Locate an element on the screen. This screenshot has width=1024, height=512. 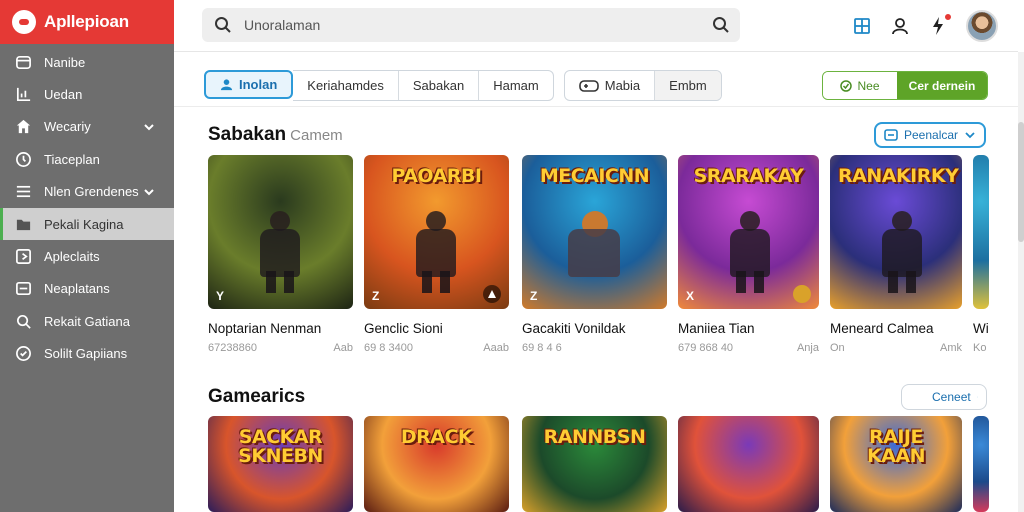
game-card: DRACK is located at coordinates (436, 464).